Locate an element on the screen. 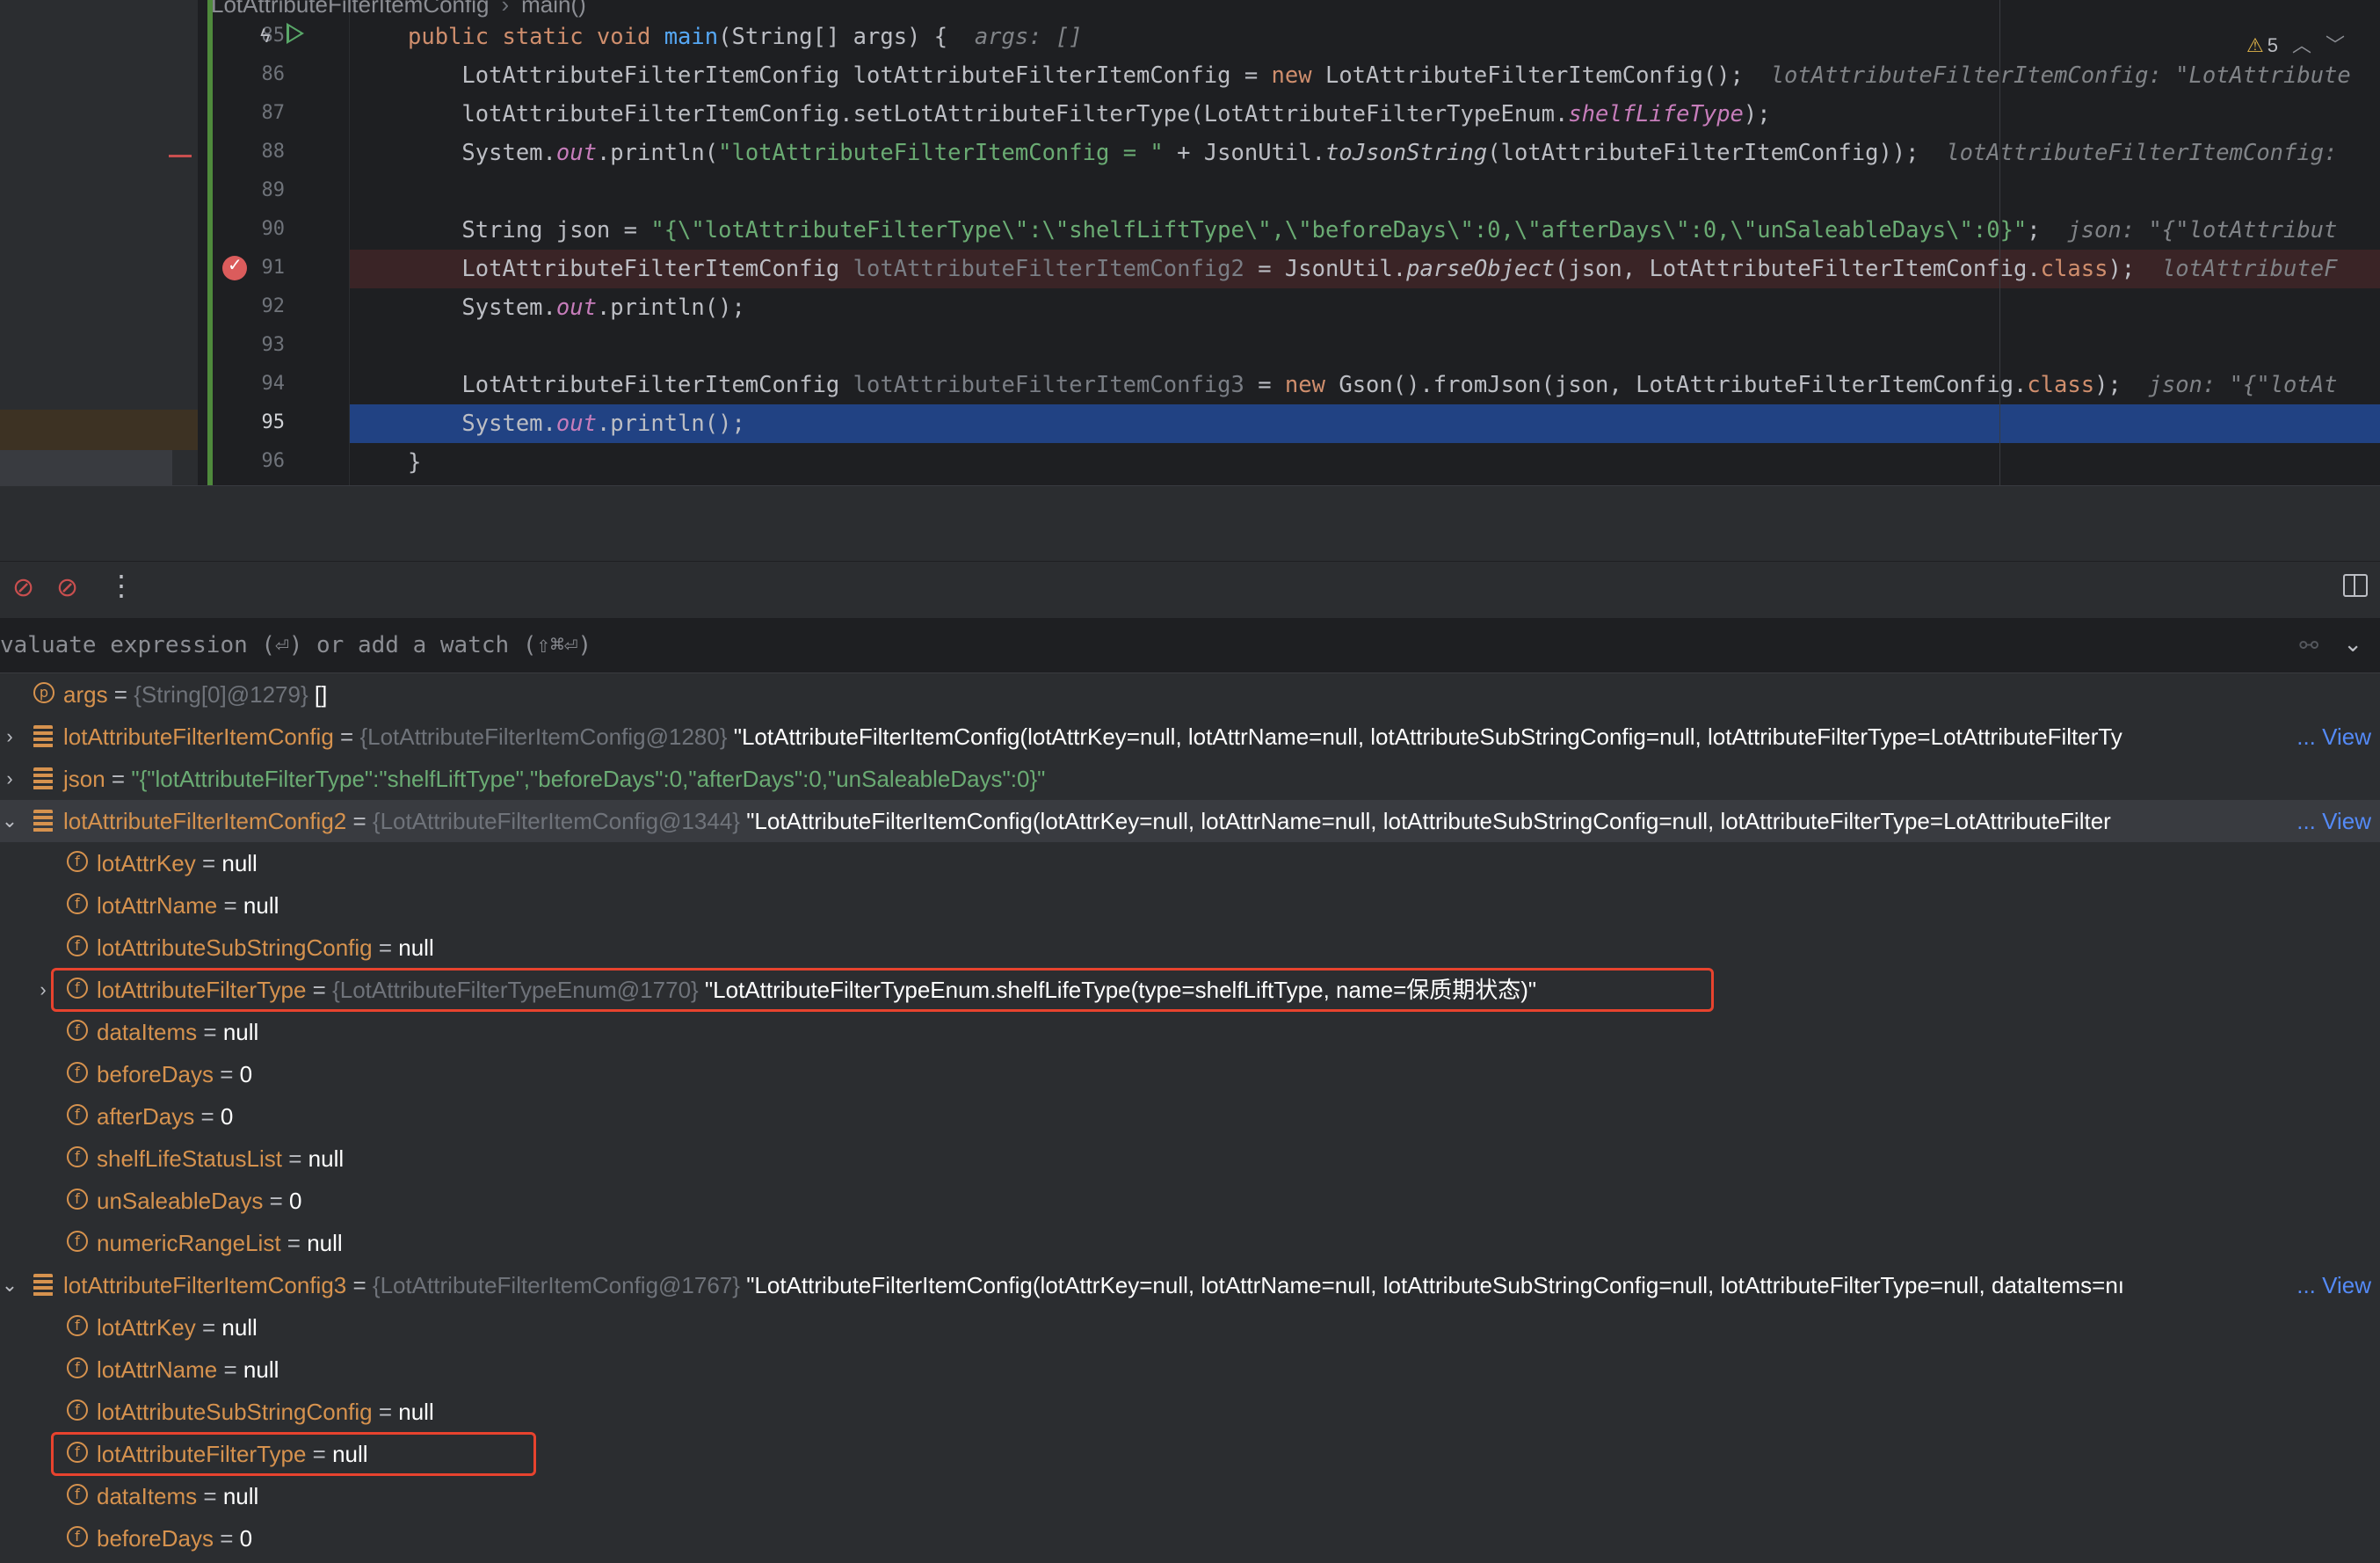  code-token: out is located at coordinates (576, 153).